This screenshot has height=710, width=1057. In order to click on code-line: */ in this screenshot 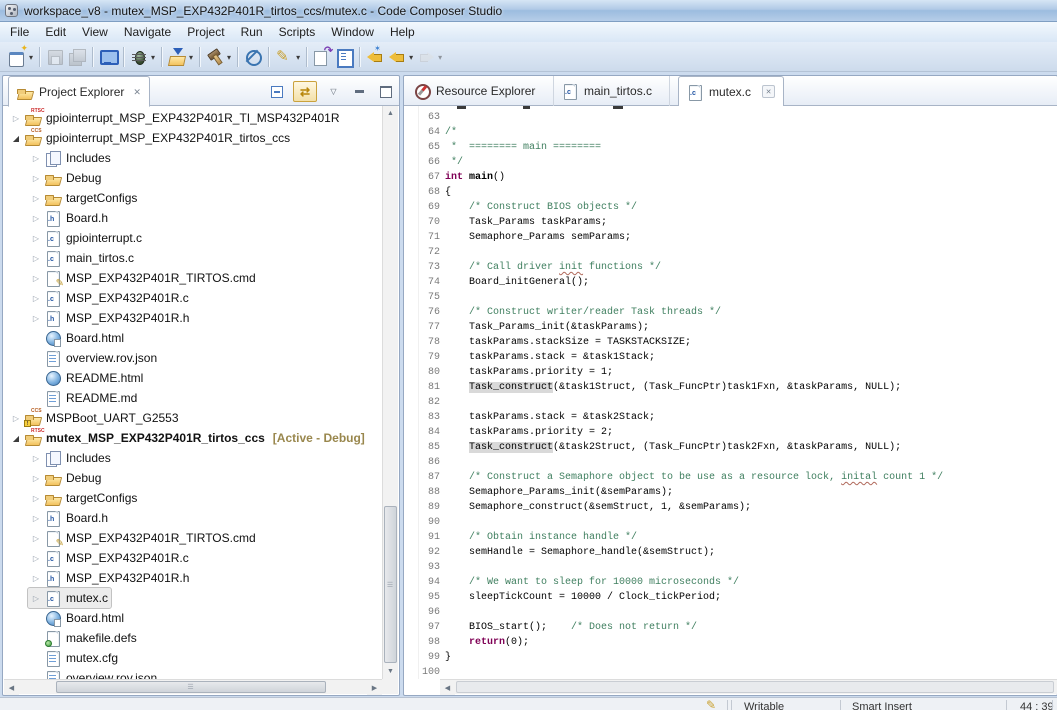, I will do `click(454, 162)`.